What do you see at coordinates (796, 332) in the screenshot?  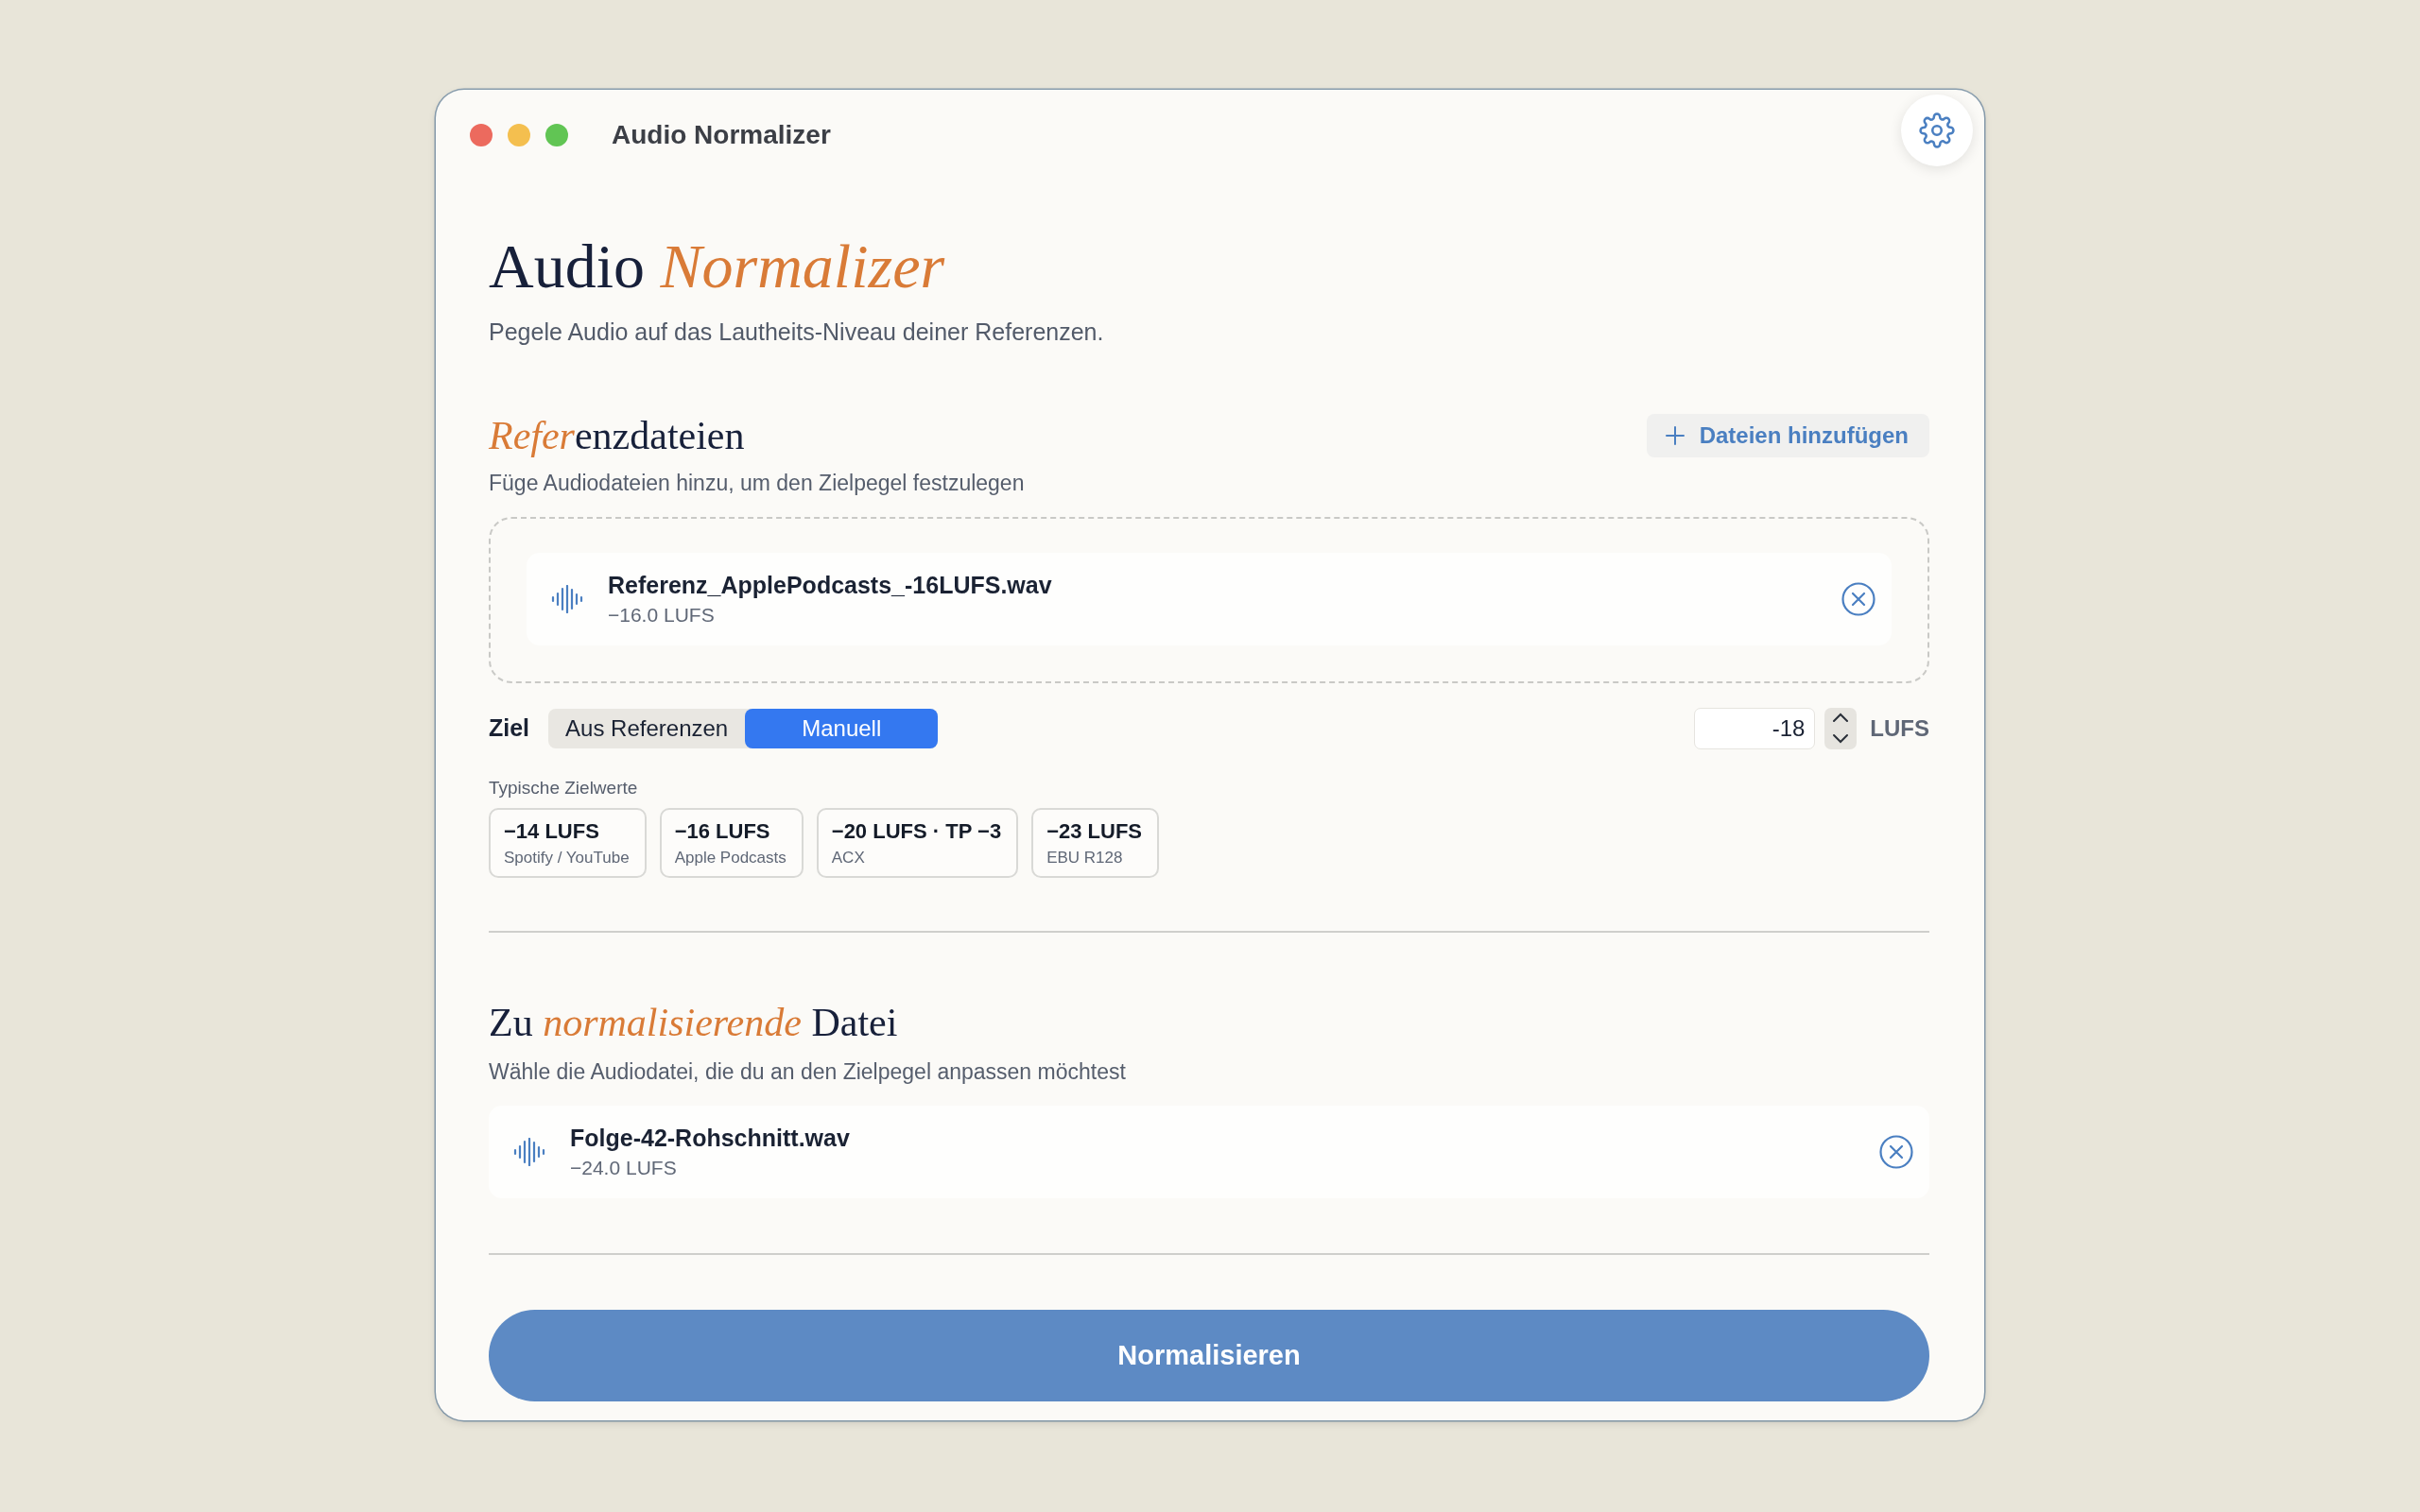 I see `app-subtitle: Pegele Audio auf das Lautheits-Niveau deiner Referenzen.` at bounding box center [796, 332].